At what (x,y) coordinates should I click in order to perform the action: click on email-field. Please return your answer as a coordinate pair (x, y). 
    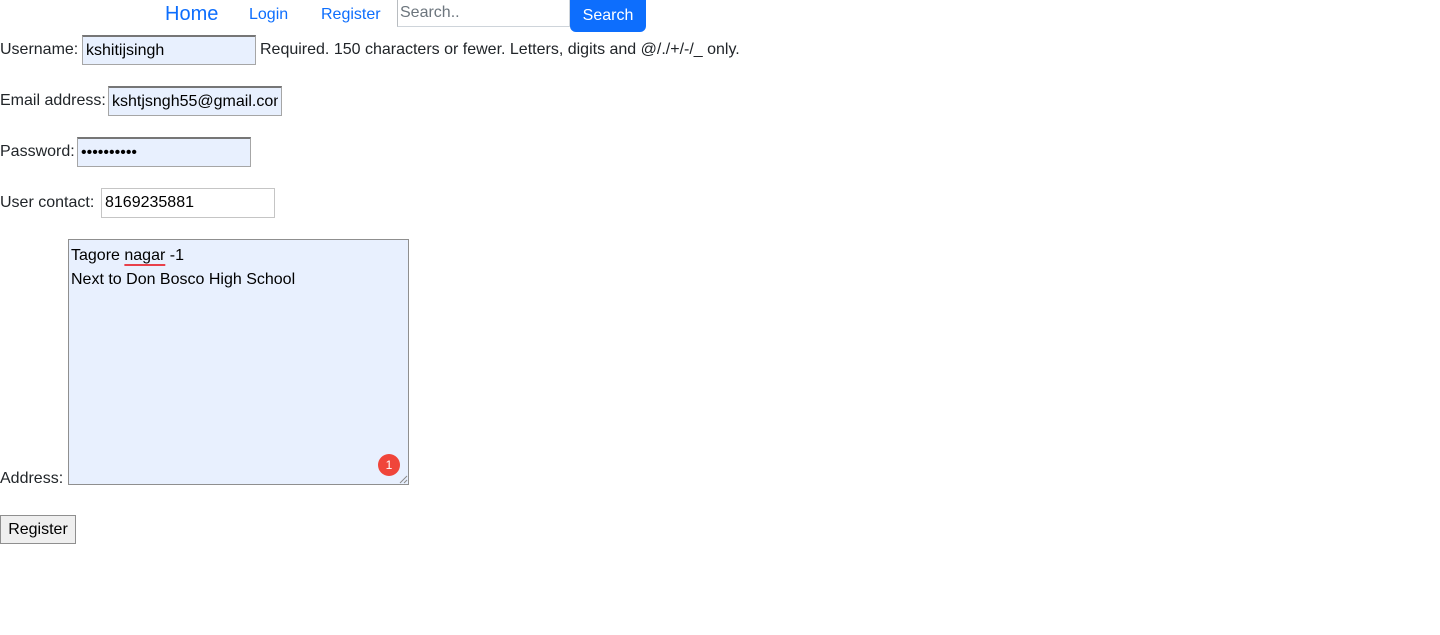
    Looking at the image, I should click on (195, 101).